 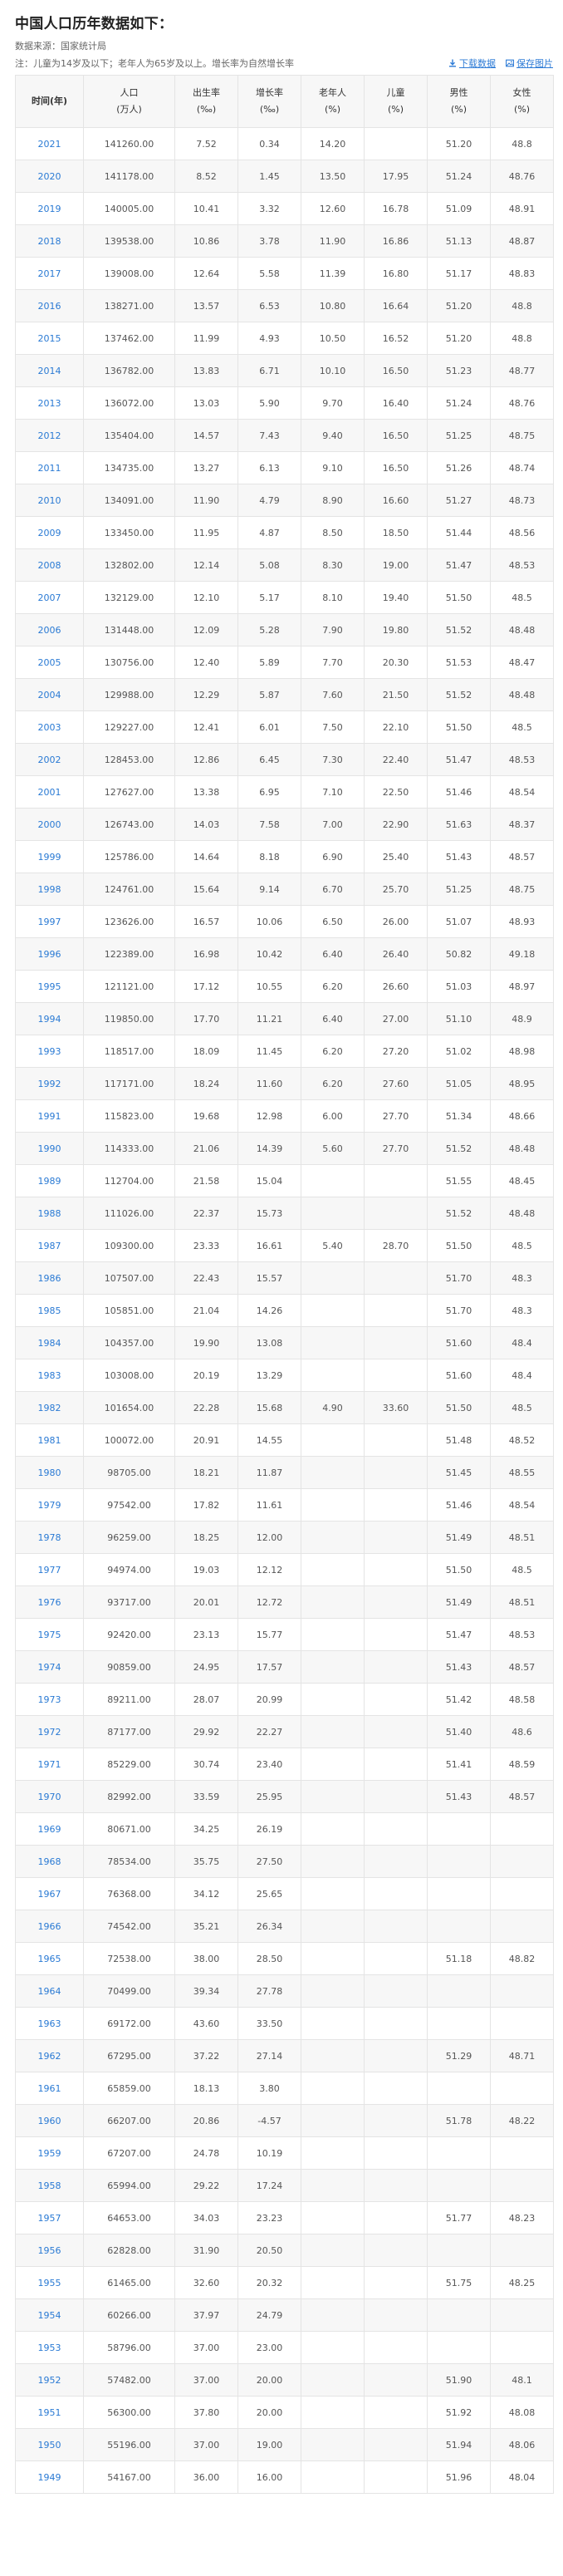 What do you see at coordinates (49, 2315) in the screenshot?
I see `year-link: 1954` at bounding box center [49, 2315].